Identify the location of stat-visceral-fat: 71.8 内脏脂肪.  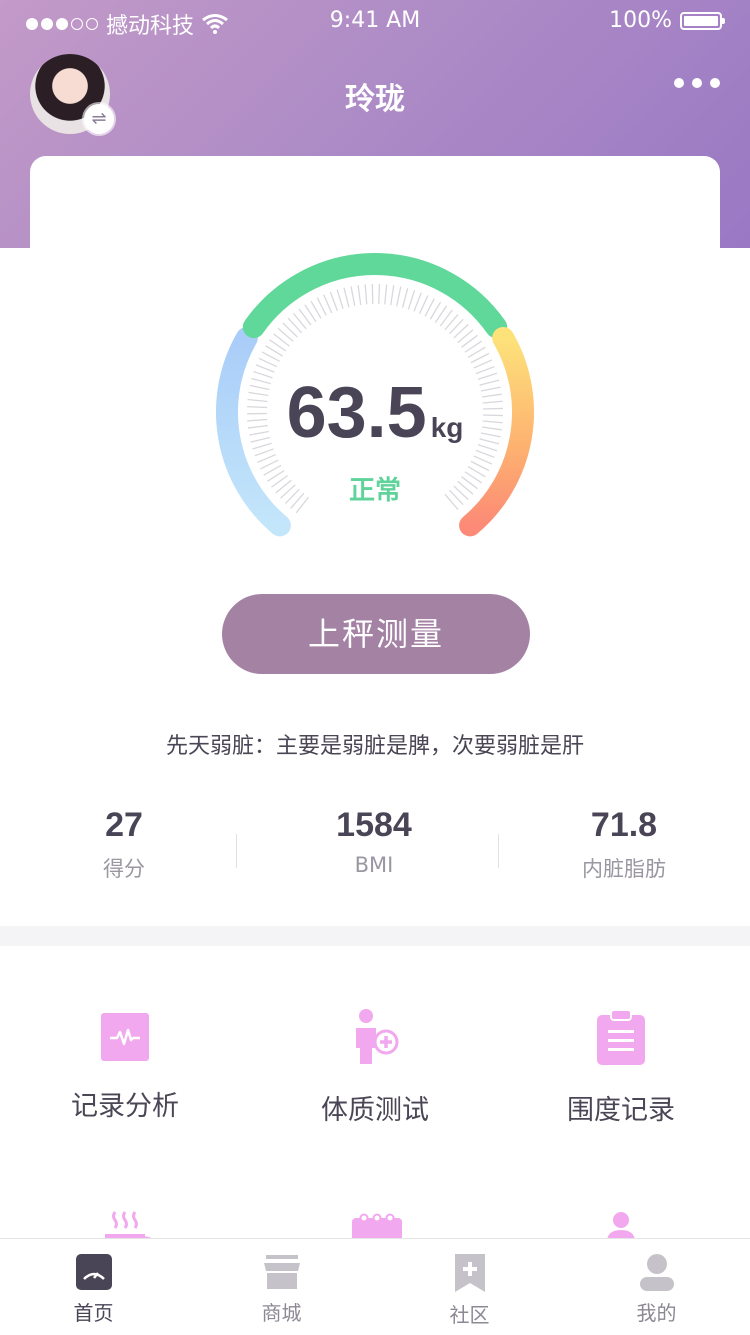
(624, 844).